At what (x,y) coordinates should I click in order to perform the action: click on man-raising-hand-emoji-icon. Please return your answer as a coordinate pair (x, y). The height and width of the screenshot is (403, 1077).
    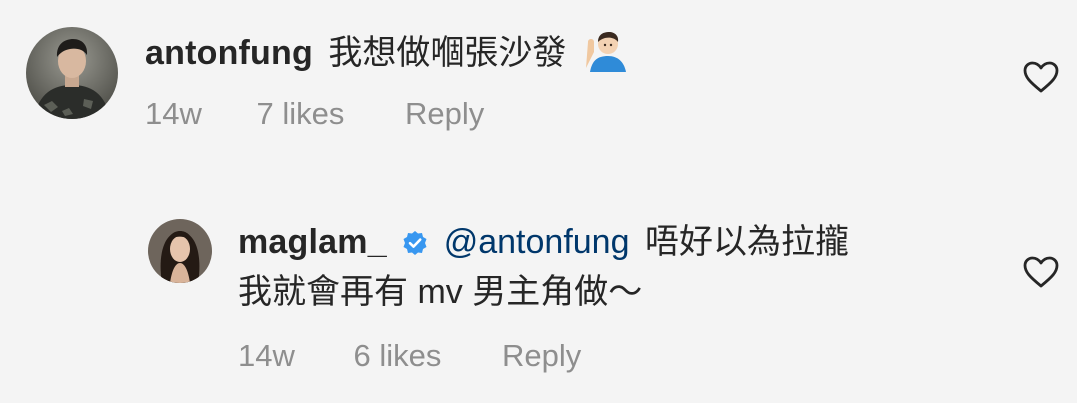
    Looking at the image, I should click on (604, 50).